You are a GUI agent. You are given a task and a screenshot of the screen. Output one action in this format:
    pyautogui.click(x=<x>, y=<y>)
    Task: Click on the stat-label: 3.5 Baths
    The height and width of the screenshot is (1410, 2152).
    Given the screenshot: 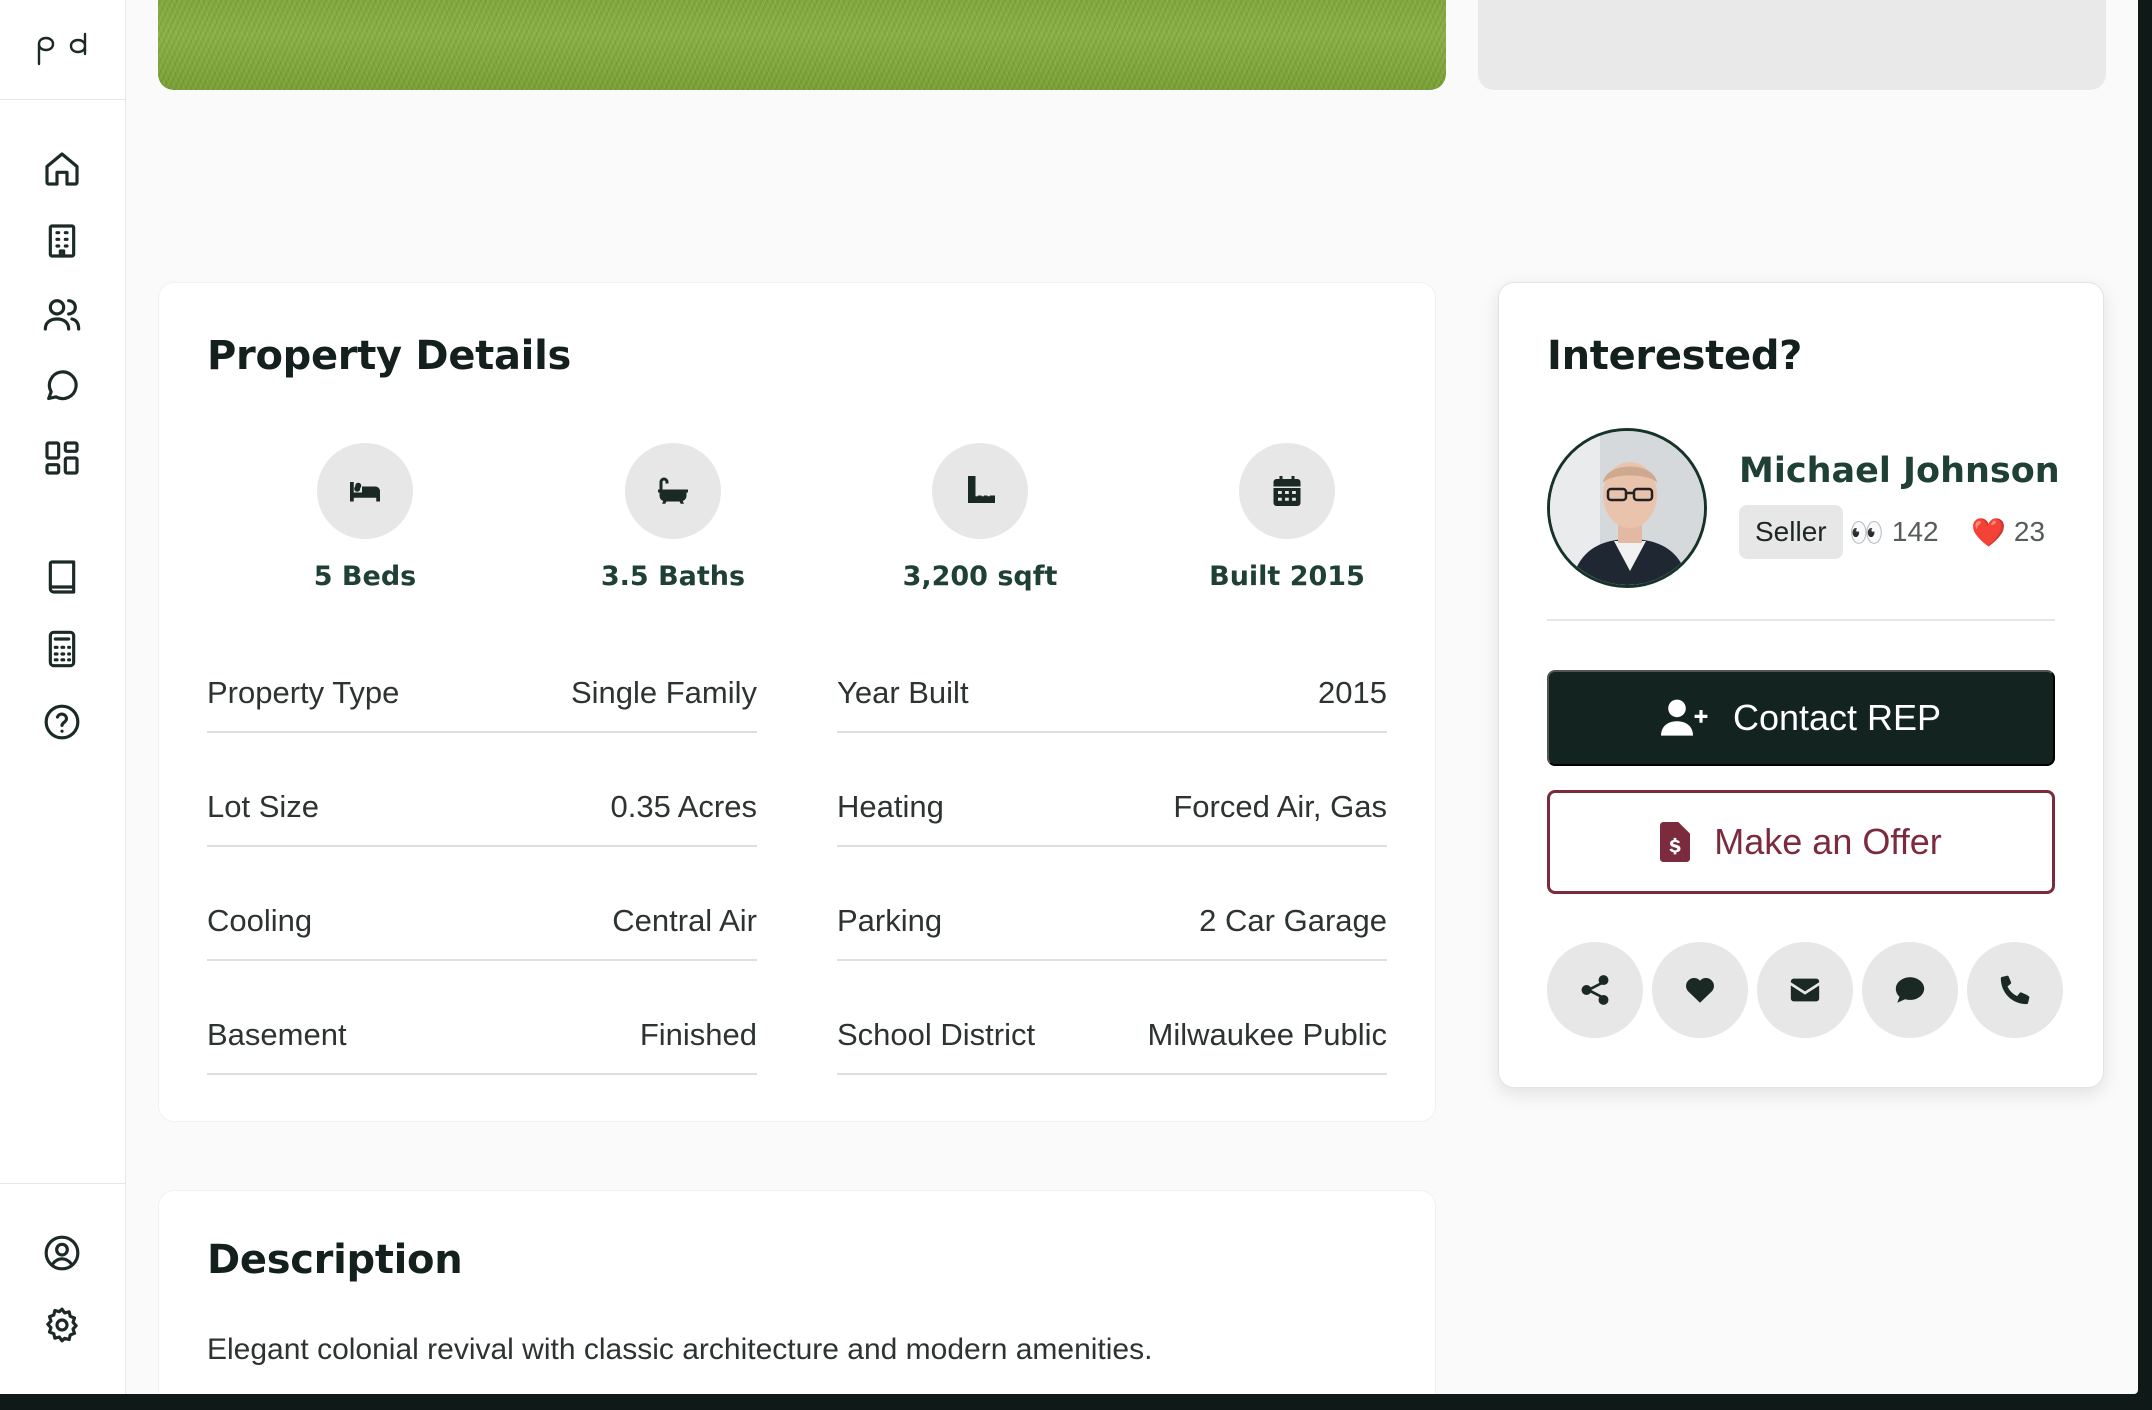 What is the action you would take?
    pyautogui.click(x=673, y=576)
    